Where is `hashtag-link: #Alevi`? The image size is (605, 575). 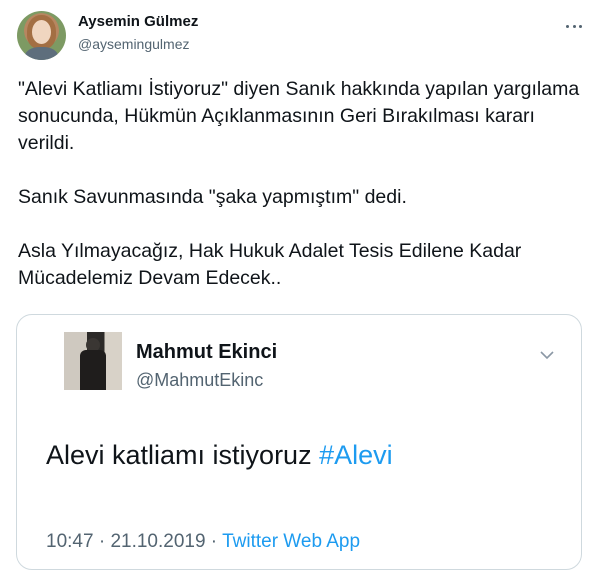 hashtag-link: #Alevi is located at coordinates (356, 455).